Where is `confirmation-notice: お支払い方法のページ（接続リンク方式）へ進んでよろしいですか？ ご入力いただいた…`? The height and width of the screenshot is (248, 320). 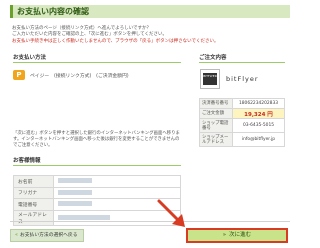 confirmation-notice: お支払い方法のページ（接続リンク方式）へ進んでよろしいですか？ ご入力いただいた… is located at coordinates (152, 35).